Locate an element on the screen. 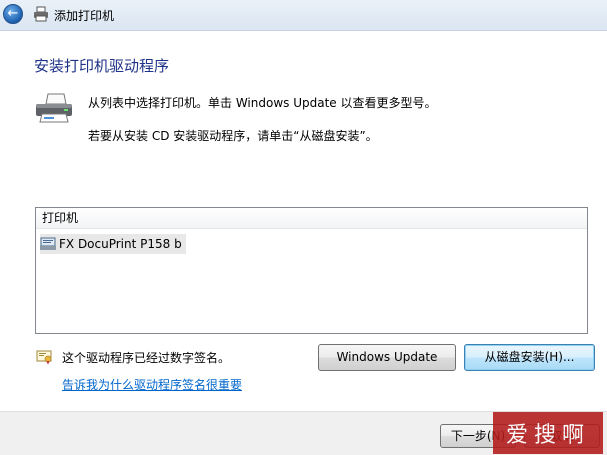 Image resolution: width=607 pixels, height=455 pixels. list-item: FX DocuPrint P158 b is located at coordinates (113, 244).